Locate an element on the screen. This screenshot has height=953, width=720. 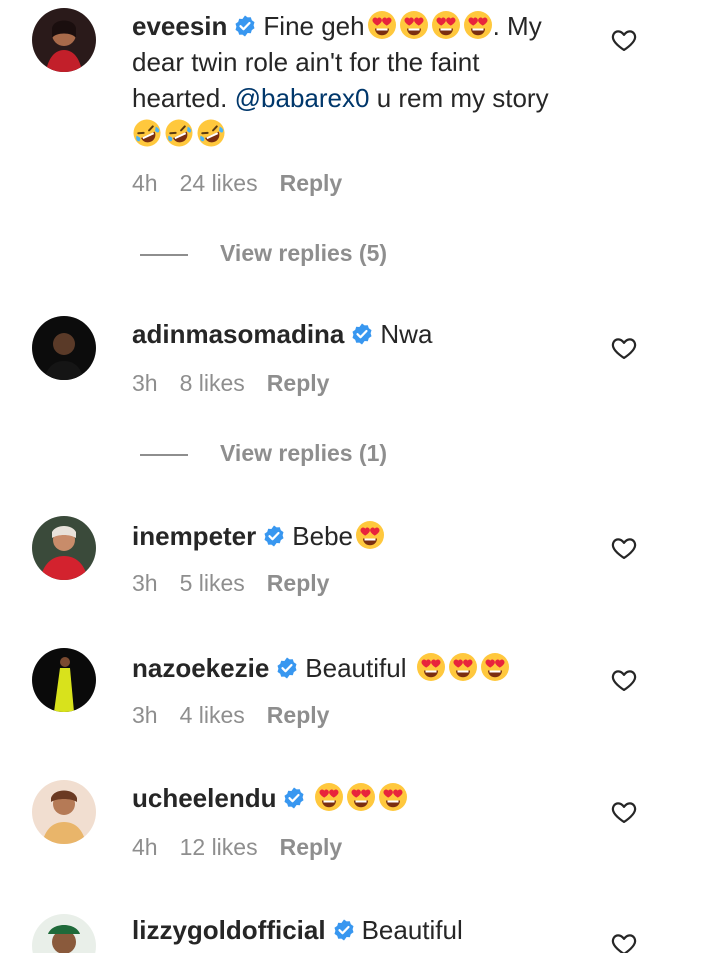
comment-ucheelendu: ucheelendu 4h 12 likes Reply is located at coordinates (360, 835).